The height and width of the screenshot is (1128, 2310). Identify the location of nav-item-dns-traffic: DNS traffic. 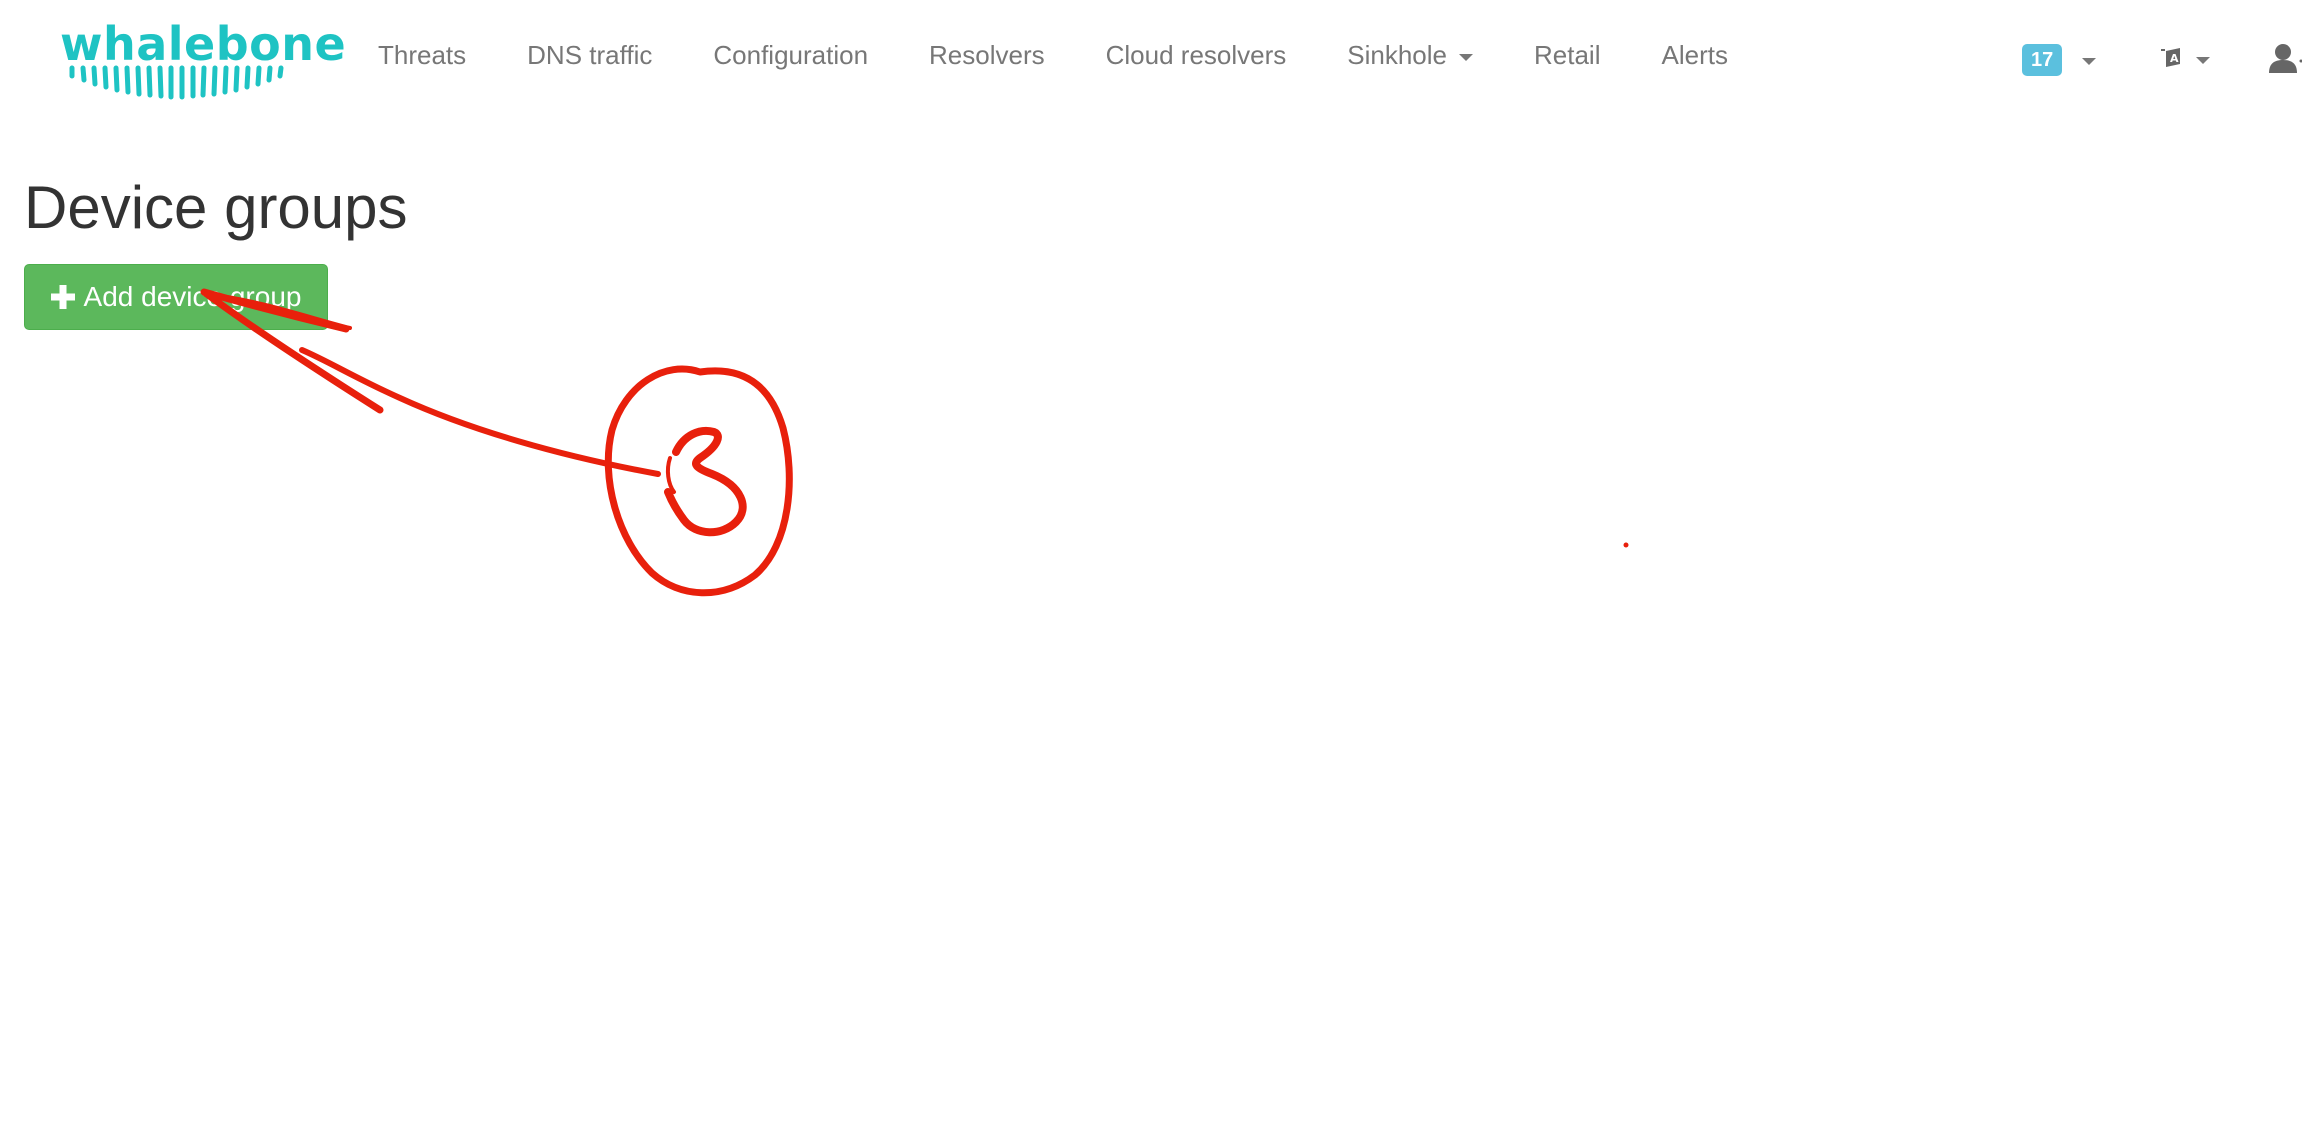
(589, 55).